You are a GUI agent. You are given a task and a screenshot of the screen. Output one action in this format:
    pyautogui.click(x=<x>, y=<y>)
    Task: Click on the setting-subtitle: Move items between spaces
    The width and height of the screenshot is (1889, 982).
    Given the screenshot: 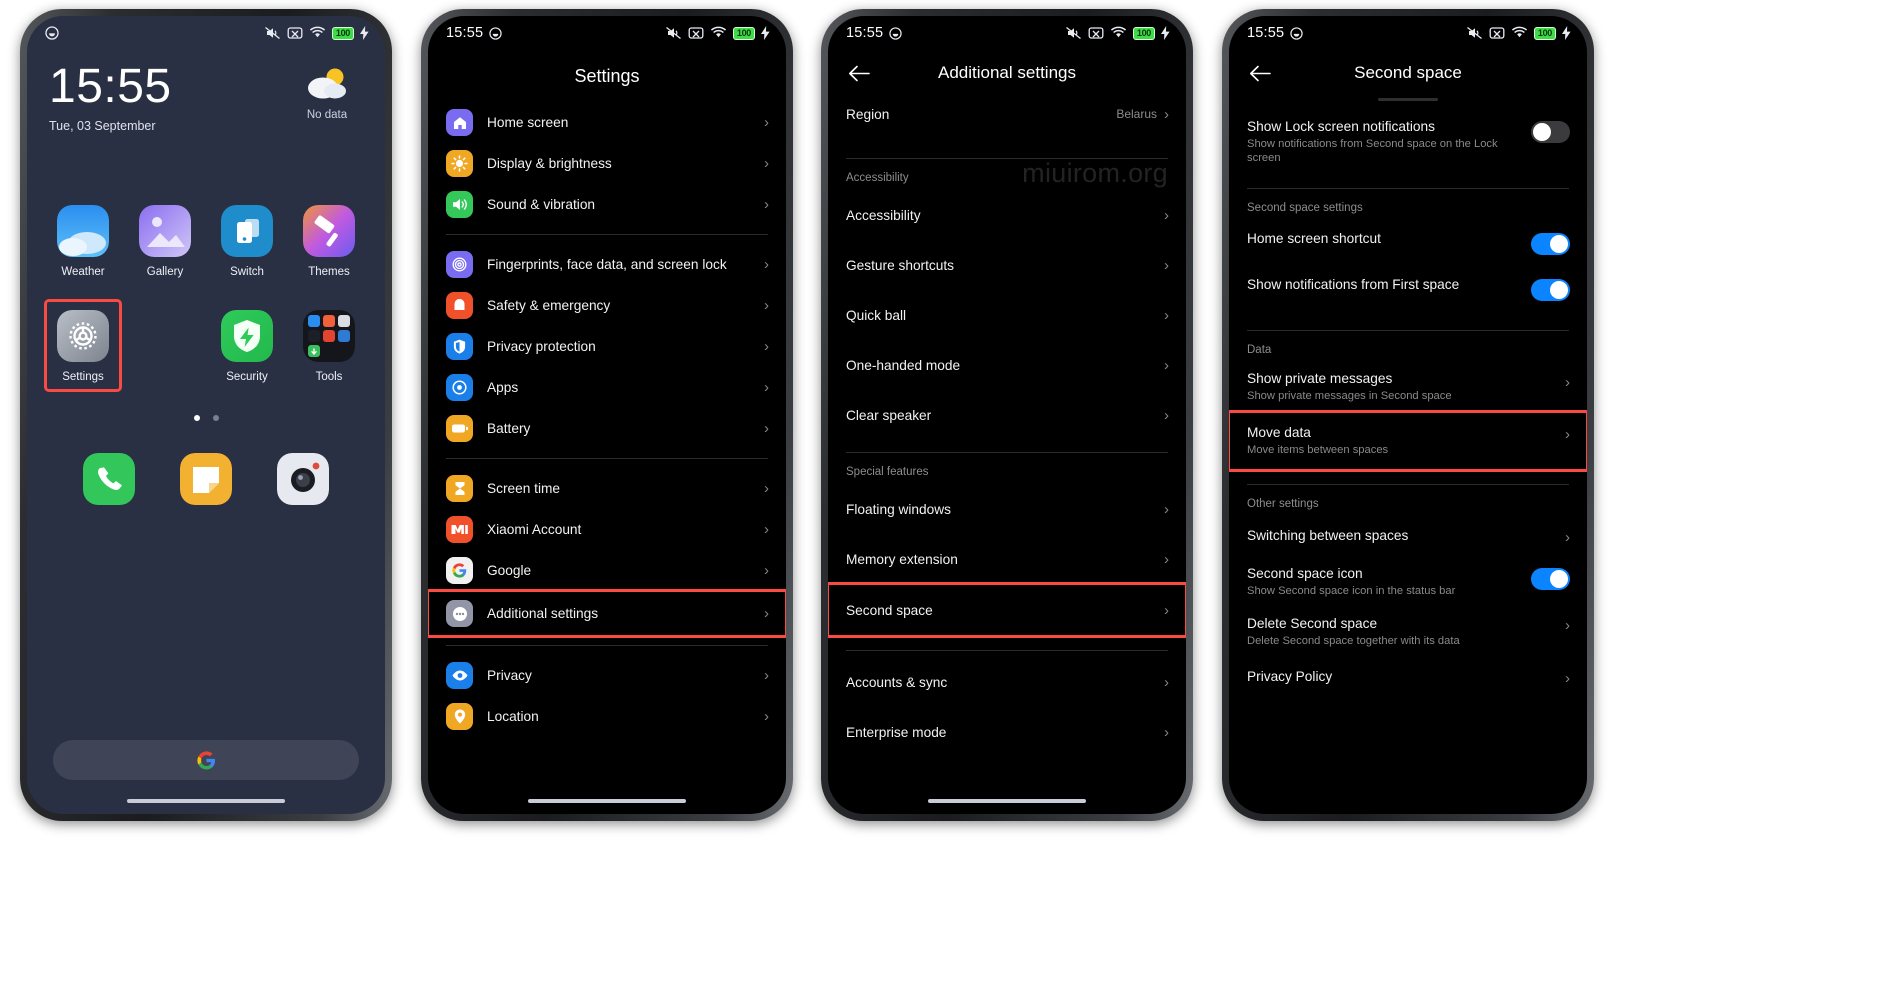 What is the action you would take?
    pyautogui.click(x=1318, y=450)
    